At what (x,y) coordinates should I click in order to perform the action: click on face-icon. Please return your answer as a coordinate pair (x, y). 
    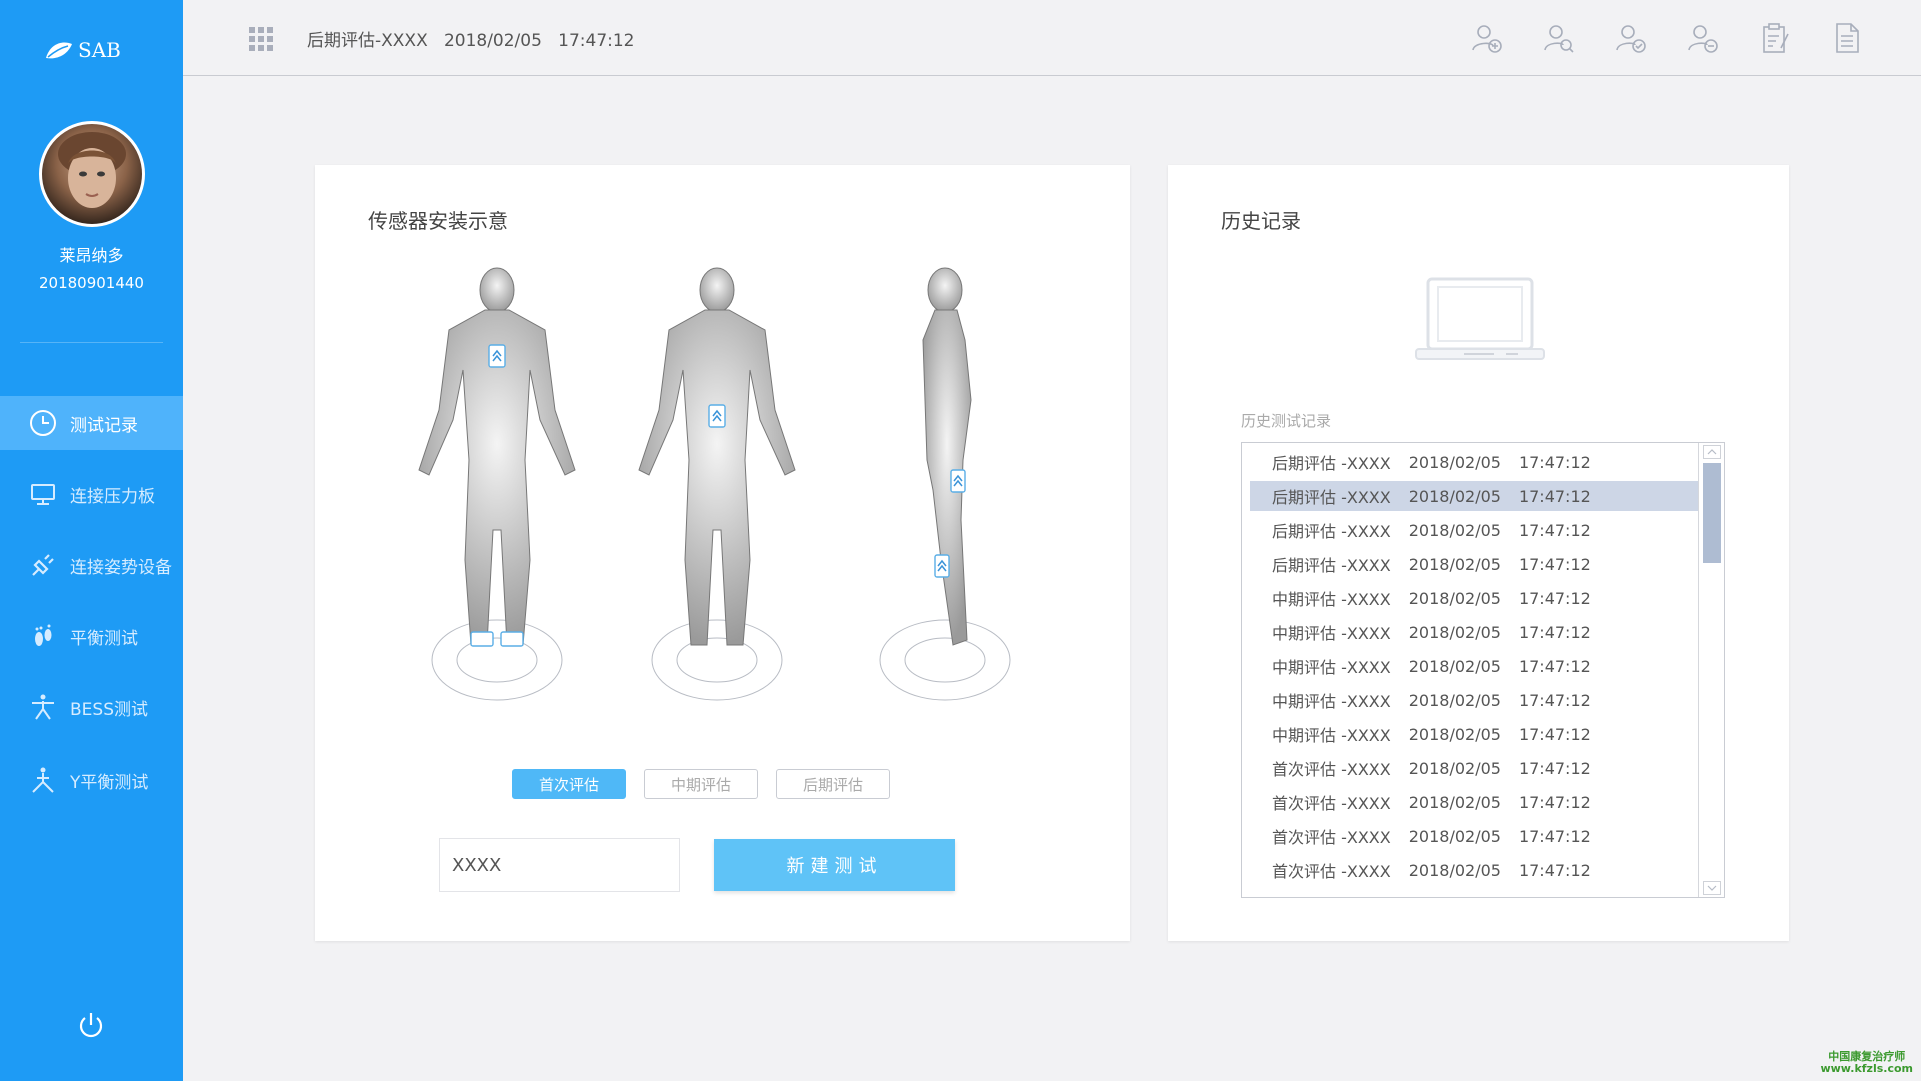
    Looking at the image, I should click on (92, 170).